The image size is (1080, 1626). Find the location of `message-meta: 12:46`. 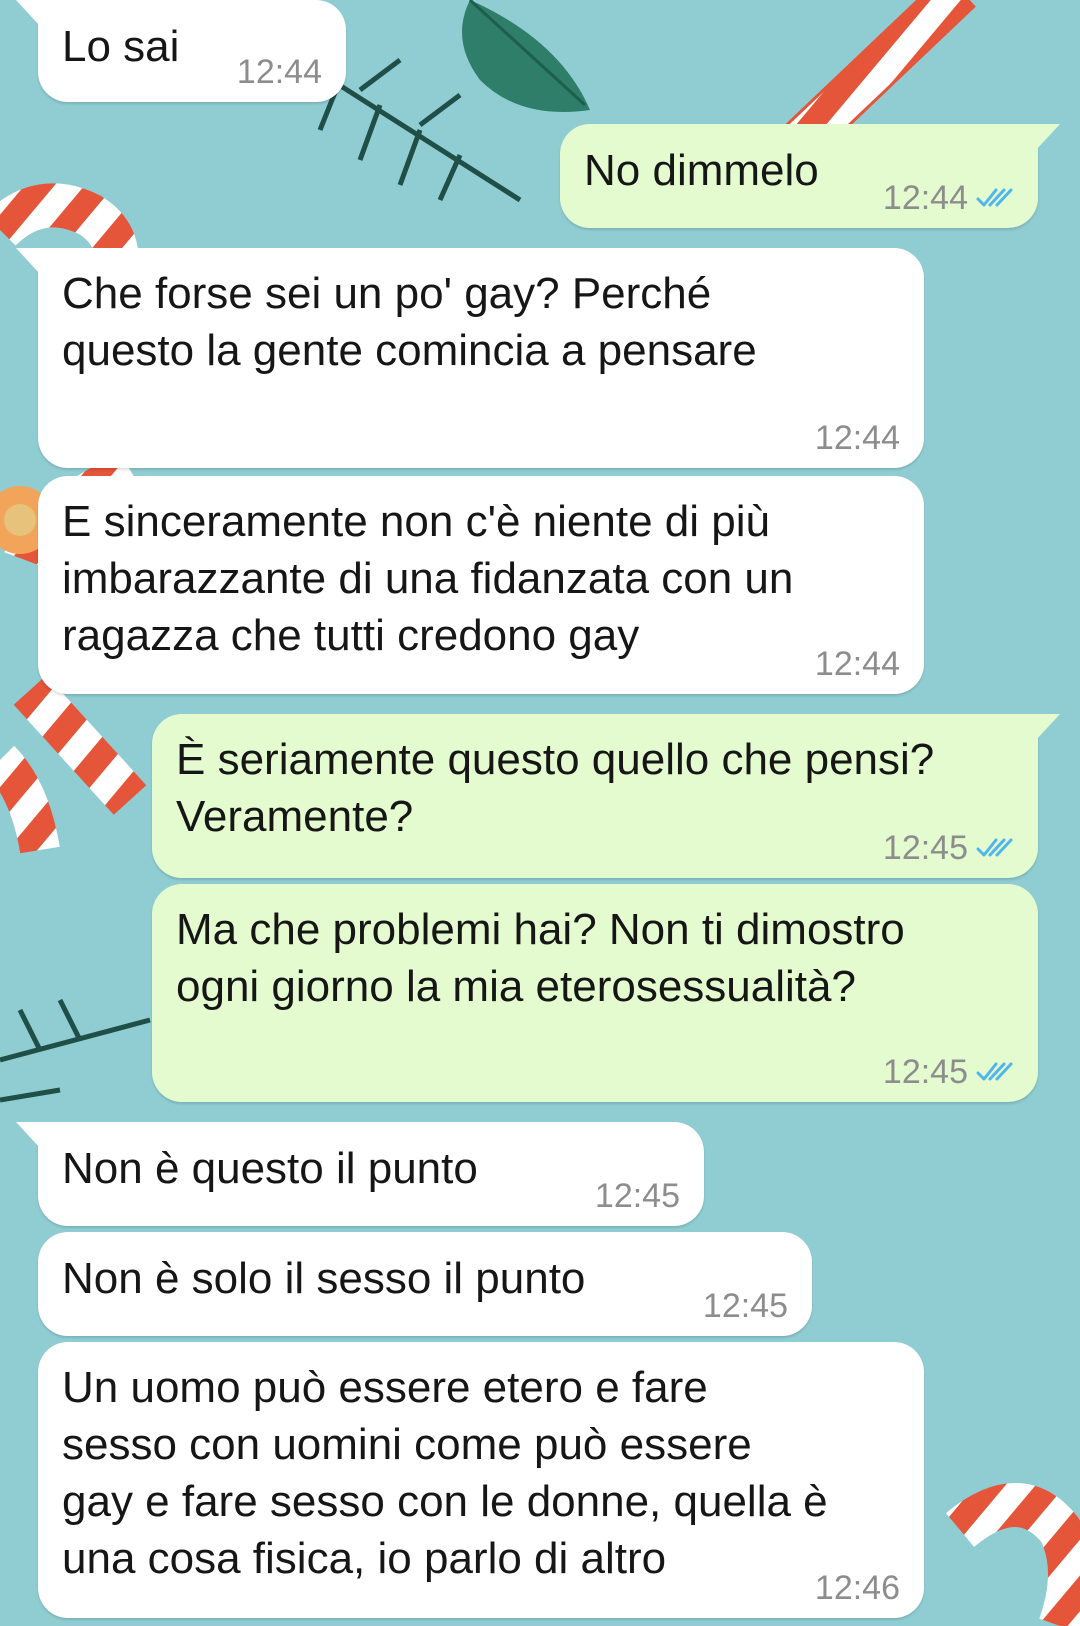

message-meta: 12:46 is located at coordinates (857, 1588).